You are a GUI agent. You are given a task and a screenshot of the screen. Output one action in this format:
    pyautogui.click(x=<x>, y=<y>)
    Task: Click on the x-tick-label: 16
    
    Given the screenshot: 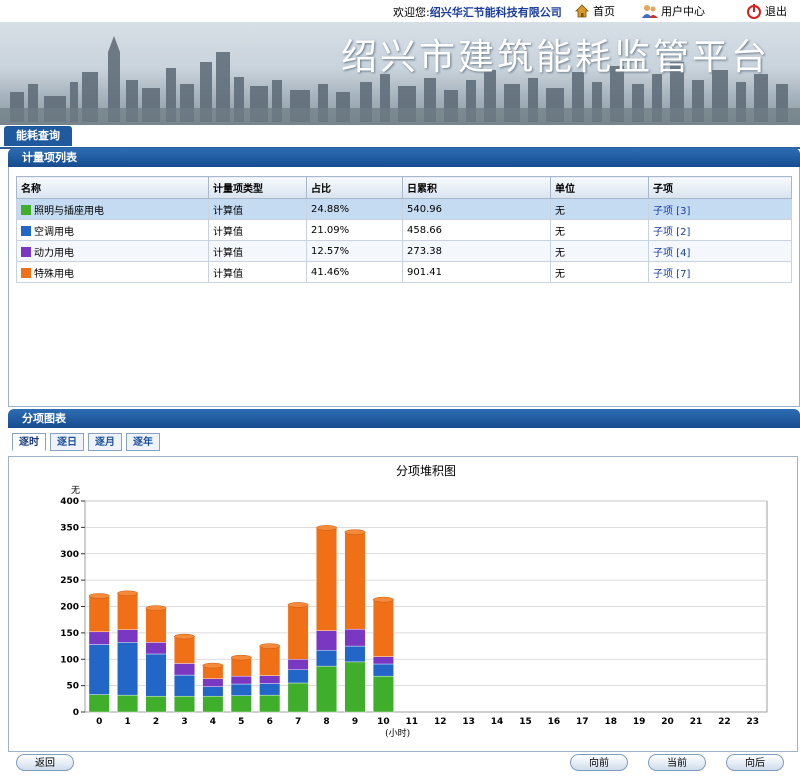 What is the action you would take?
    pyautogui.click(x=554, y=722)
    